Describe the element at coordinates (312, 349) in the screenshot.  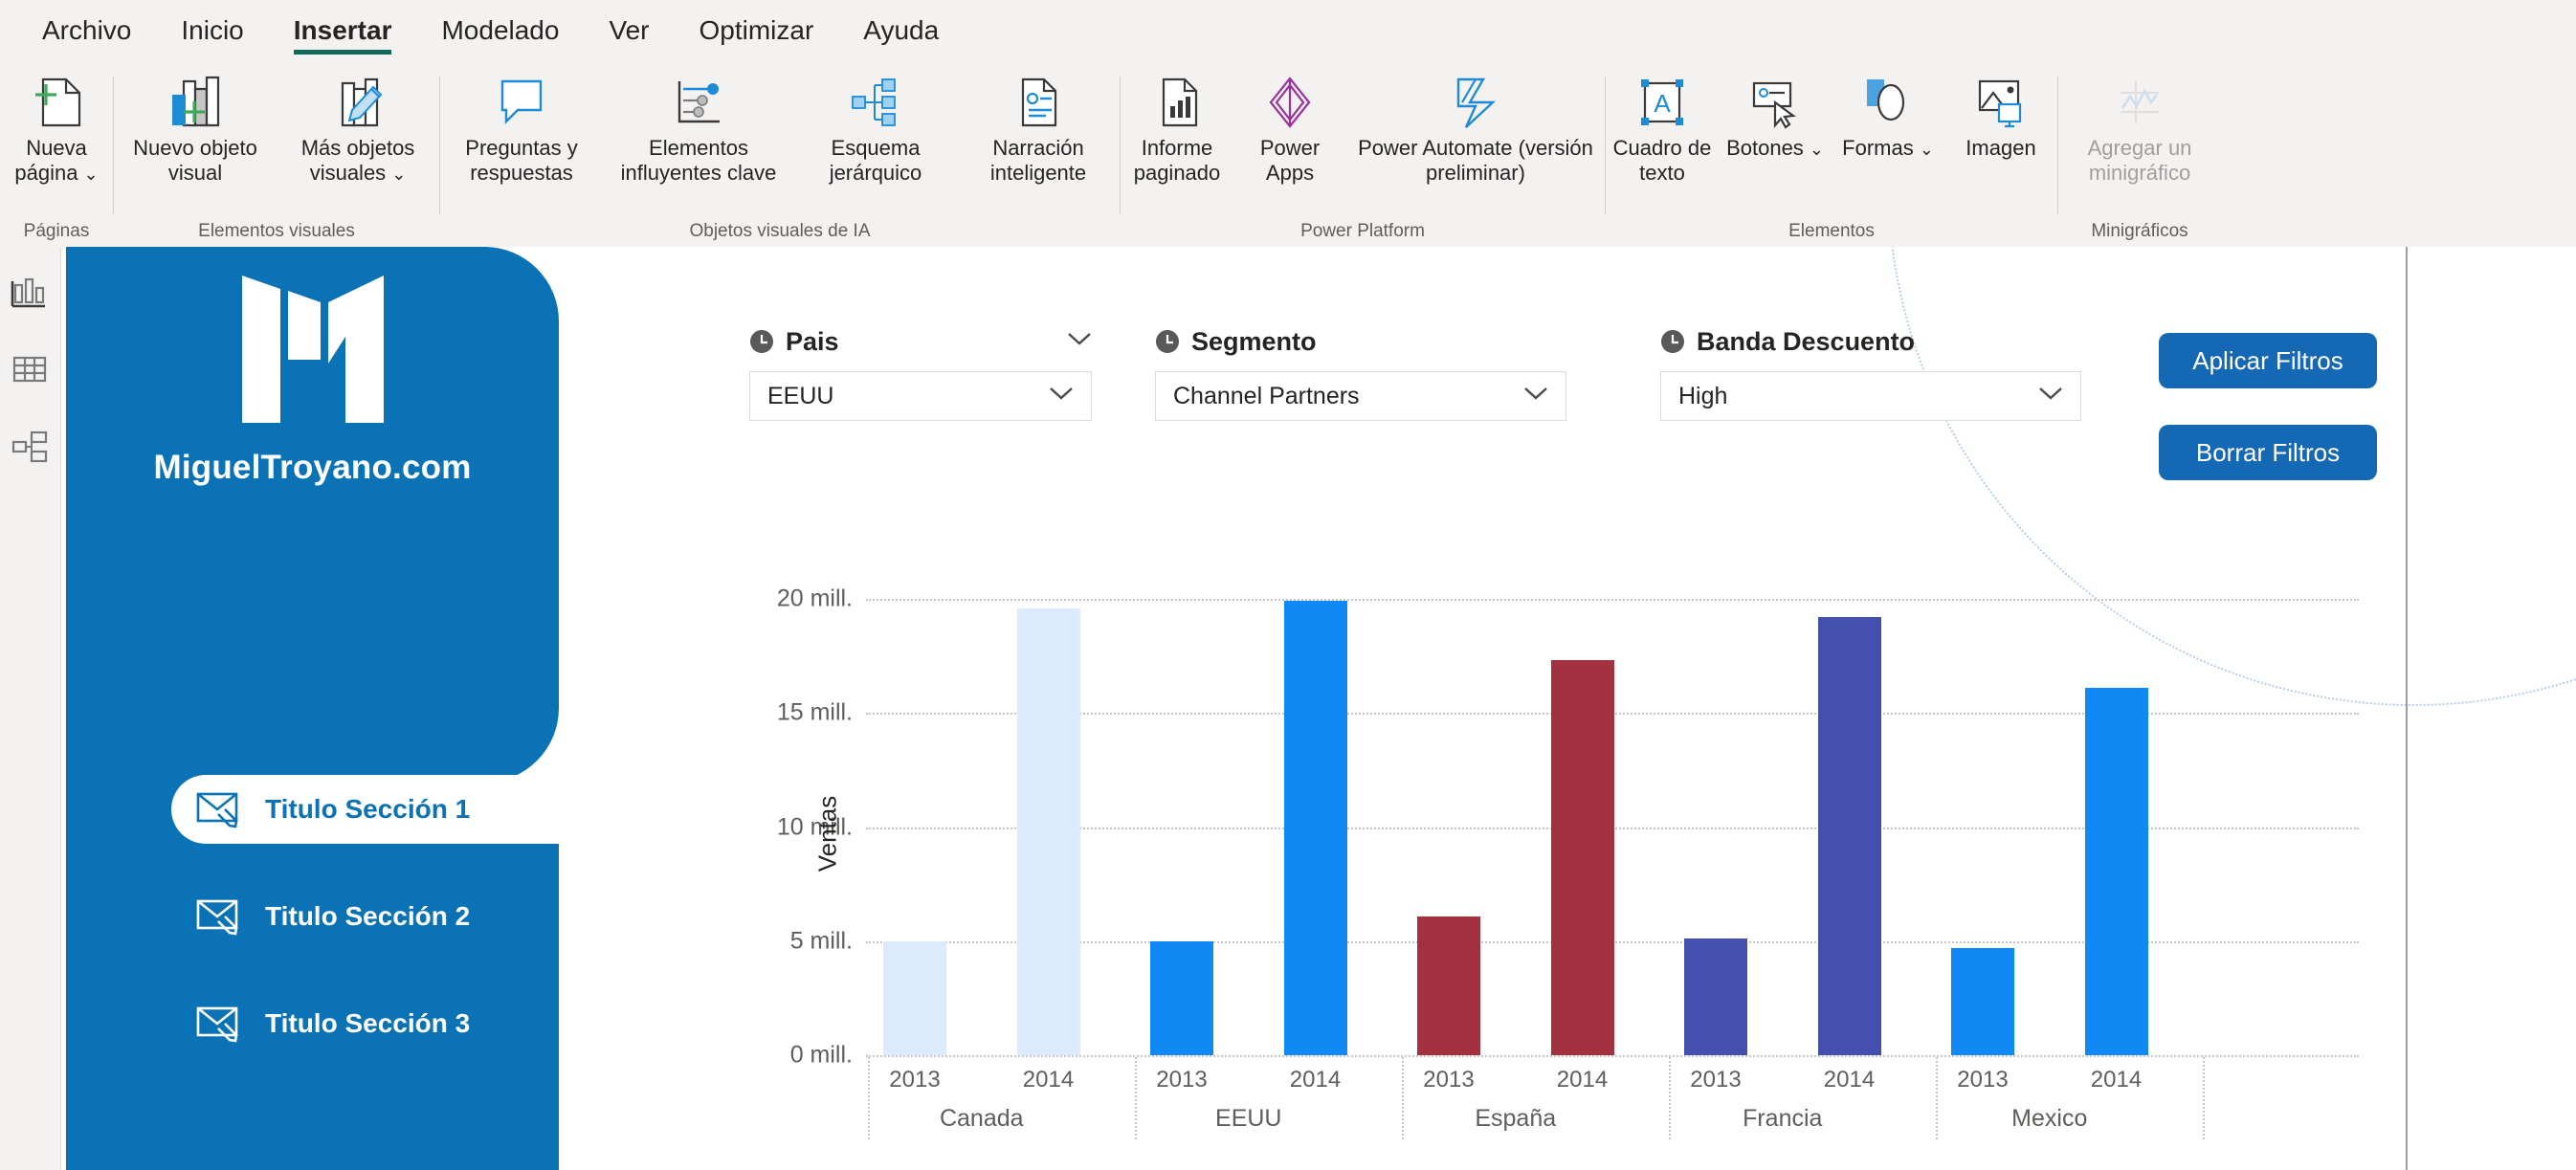
I see `m-monogram-logo` at that location.